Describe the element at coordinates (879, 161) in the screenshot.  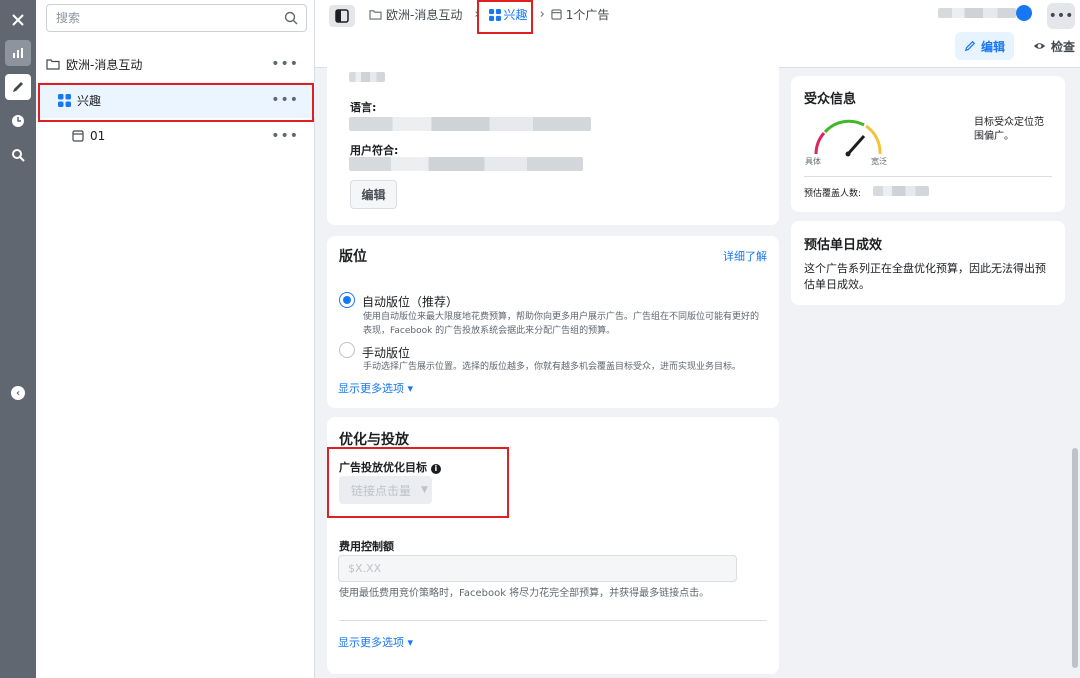
I see `gauge-right-label: 宽泛` at that location.